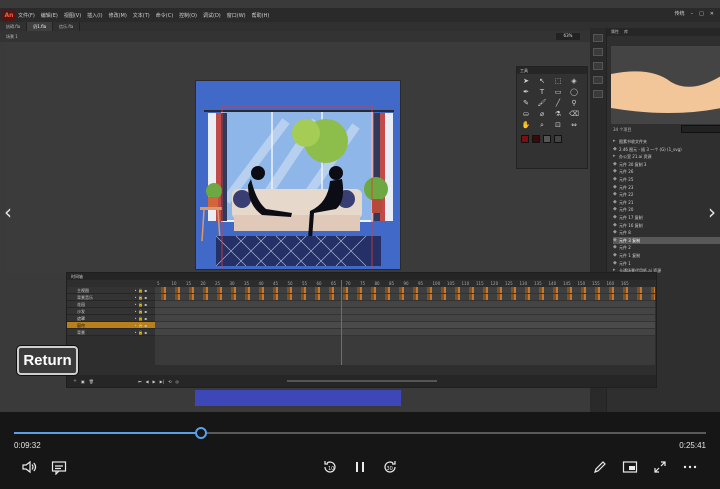 The width and height of the screenshot is (720, 489). What do you see at coordinates (547, 139) in the screenshot?
I see `swap-colors-icon` at bounding box center [547, 139].